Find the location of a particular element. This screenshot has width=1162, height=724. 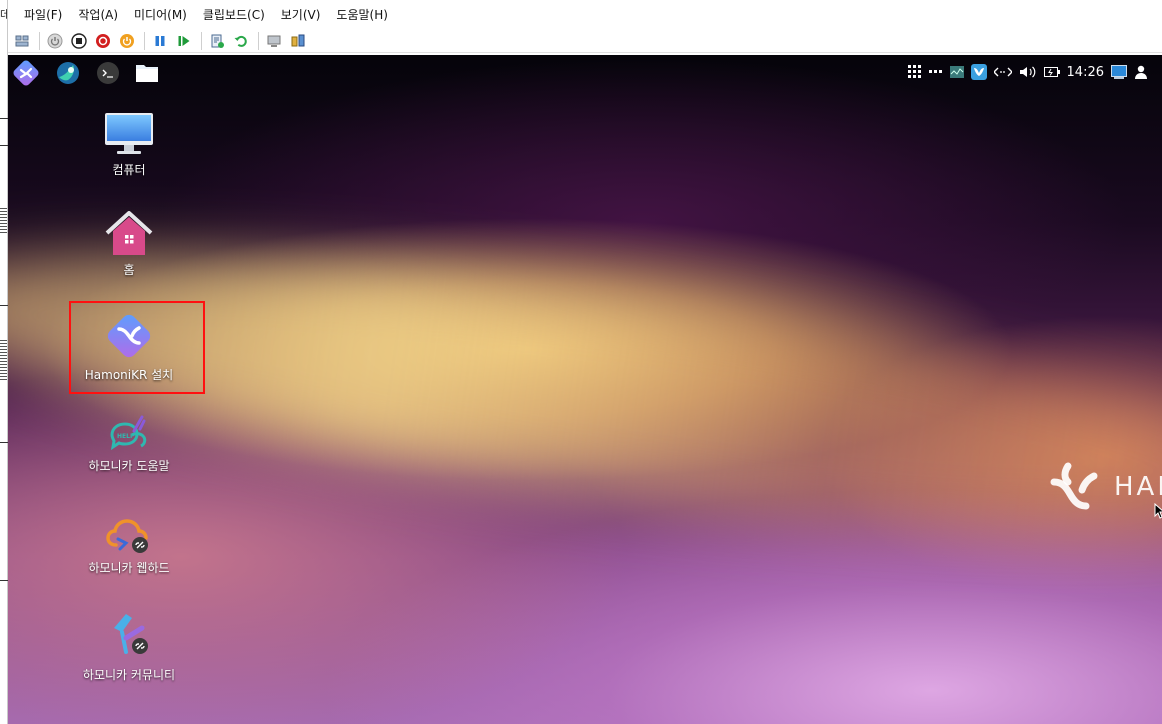

web-browser-launcher is located at coordinates (68, 73).